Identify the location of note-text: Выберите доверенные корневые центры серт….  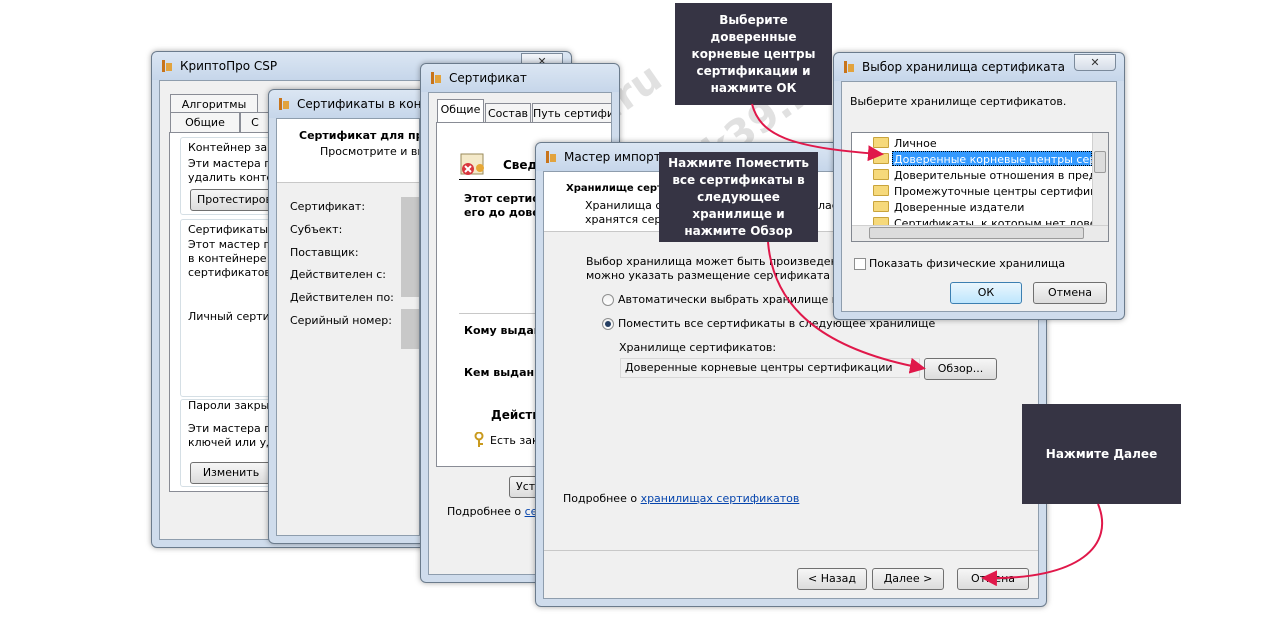
(753, 53).